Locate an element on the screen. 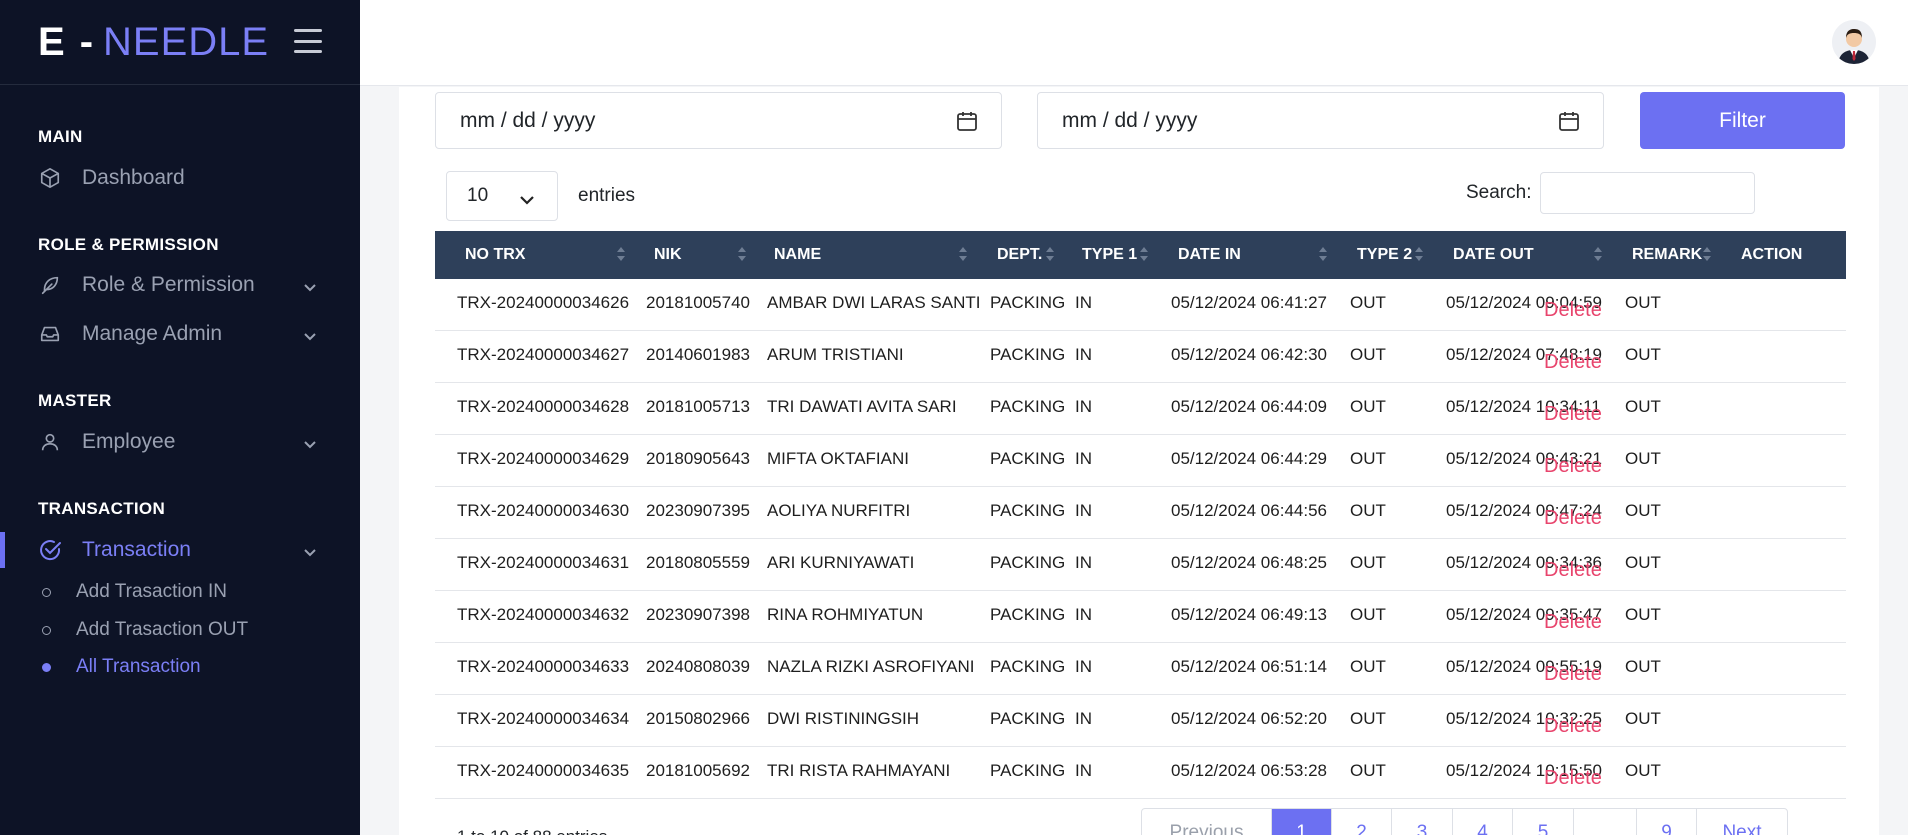  date-to-input: mm / dd / yyyy is located at coordinates (1320, 120).